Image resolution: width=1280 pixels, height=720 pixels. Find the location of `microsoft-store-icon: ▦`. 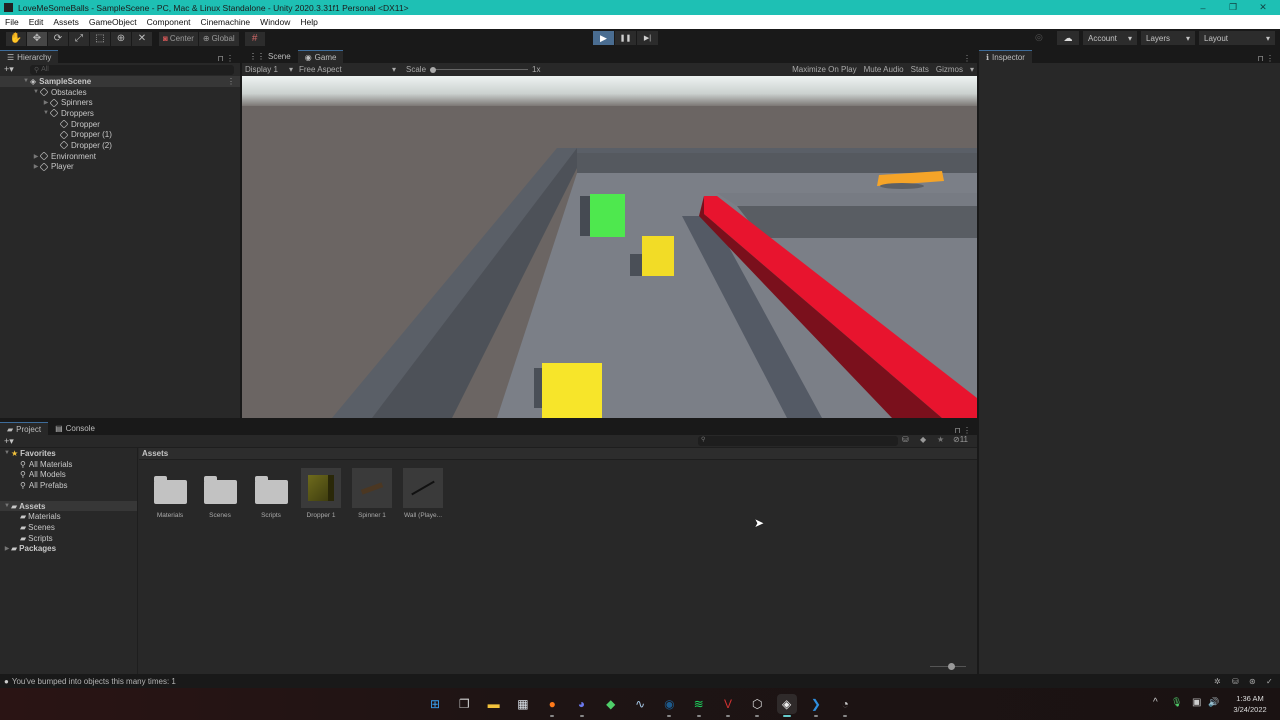

microsoft-store-icon: ▦ is located at coordinates (523, 704).